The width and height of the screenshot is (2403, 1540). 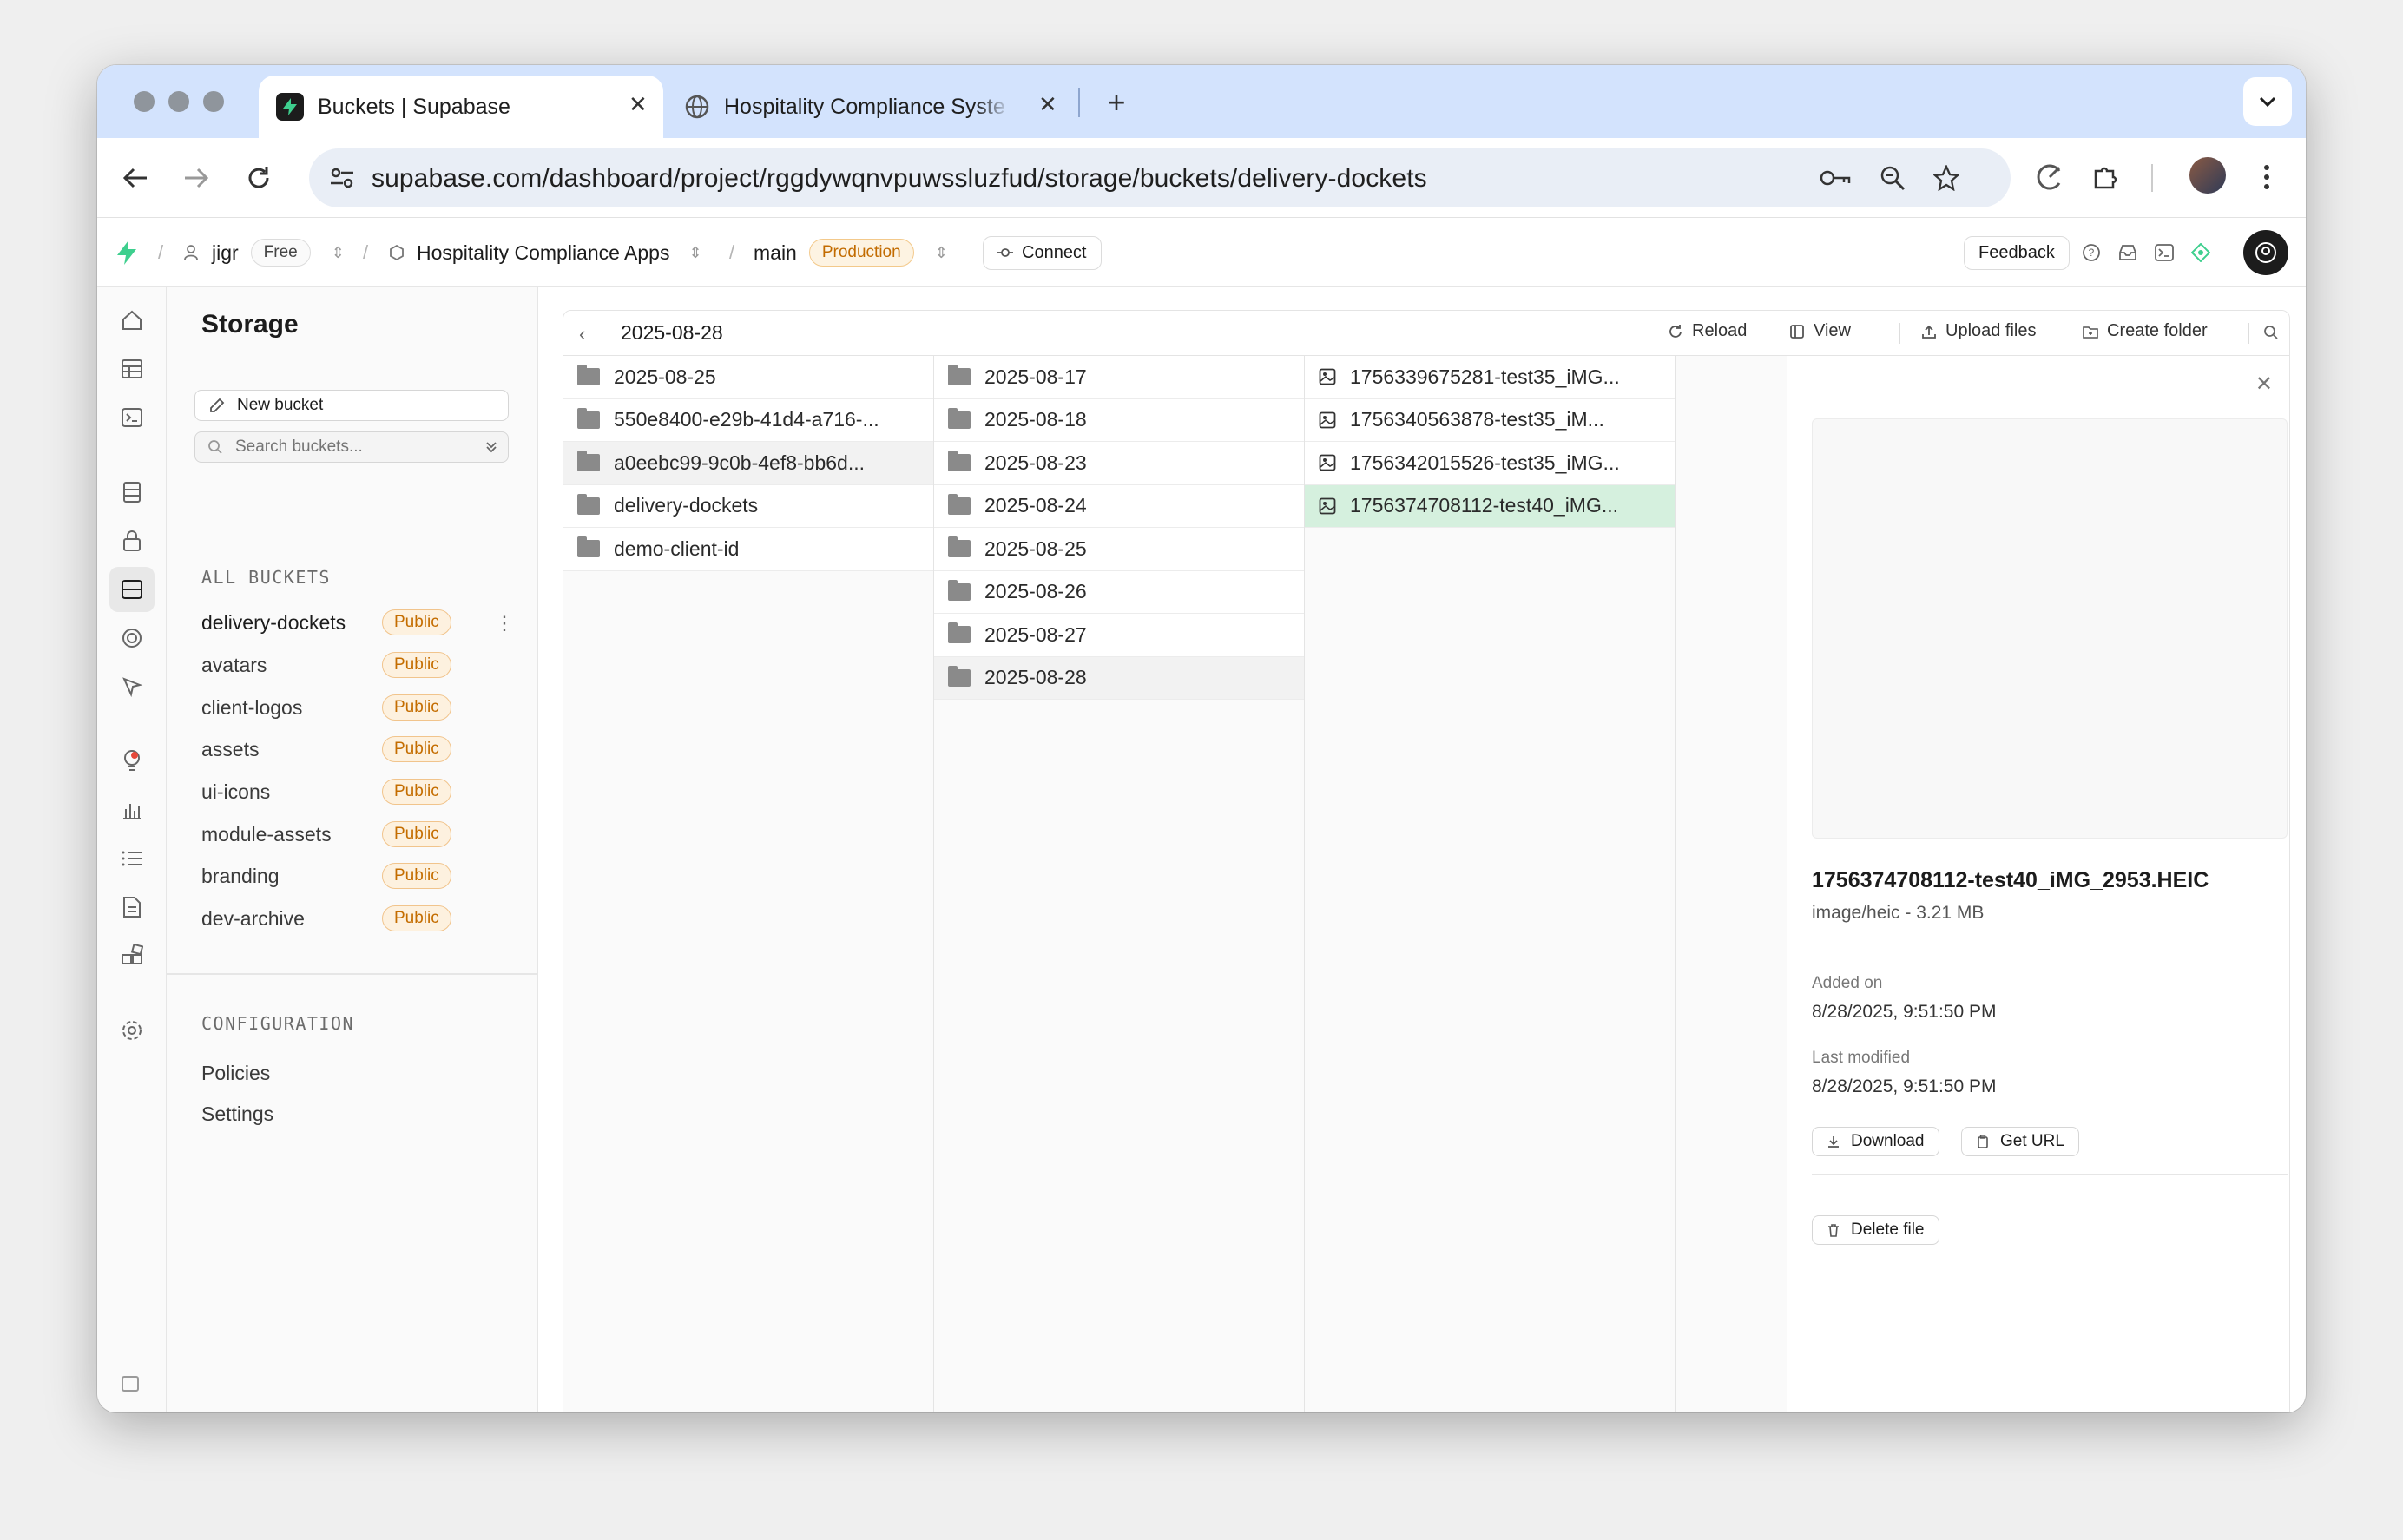 I want to click on feedback-button: Feedback, so click(x=2017, y=252).